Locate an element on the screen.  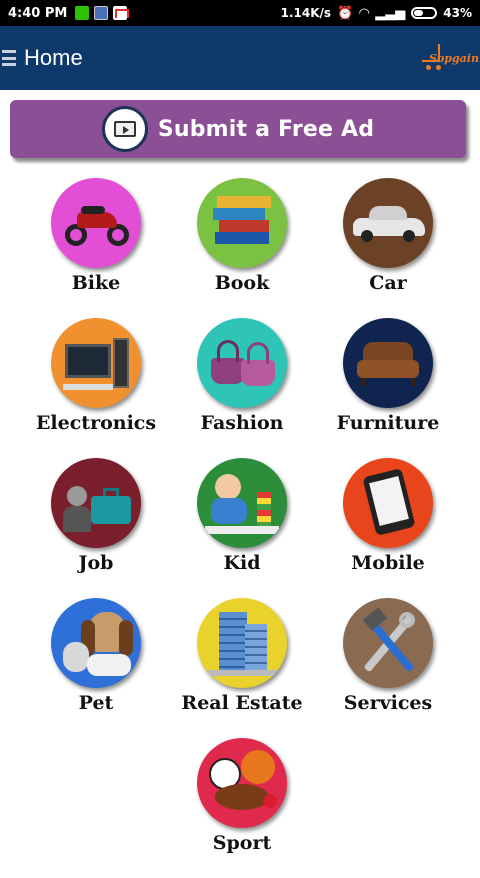
page-title: Home is located at coordinates (53, 57).